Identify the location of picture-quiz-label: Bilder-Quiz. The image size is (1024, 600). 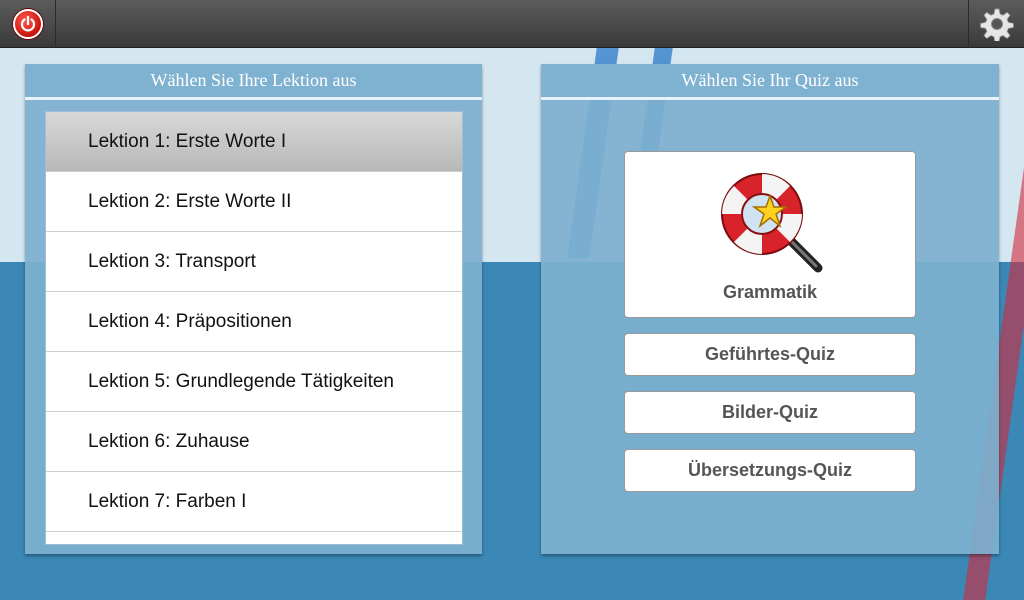
(769, 412).